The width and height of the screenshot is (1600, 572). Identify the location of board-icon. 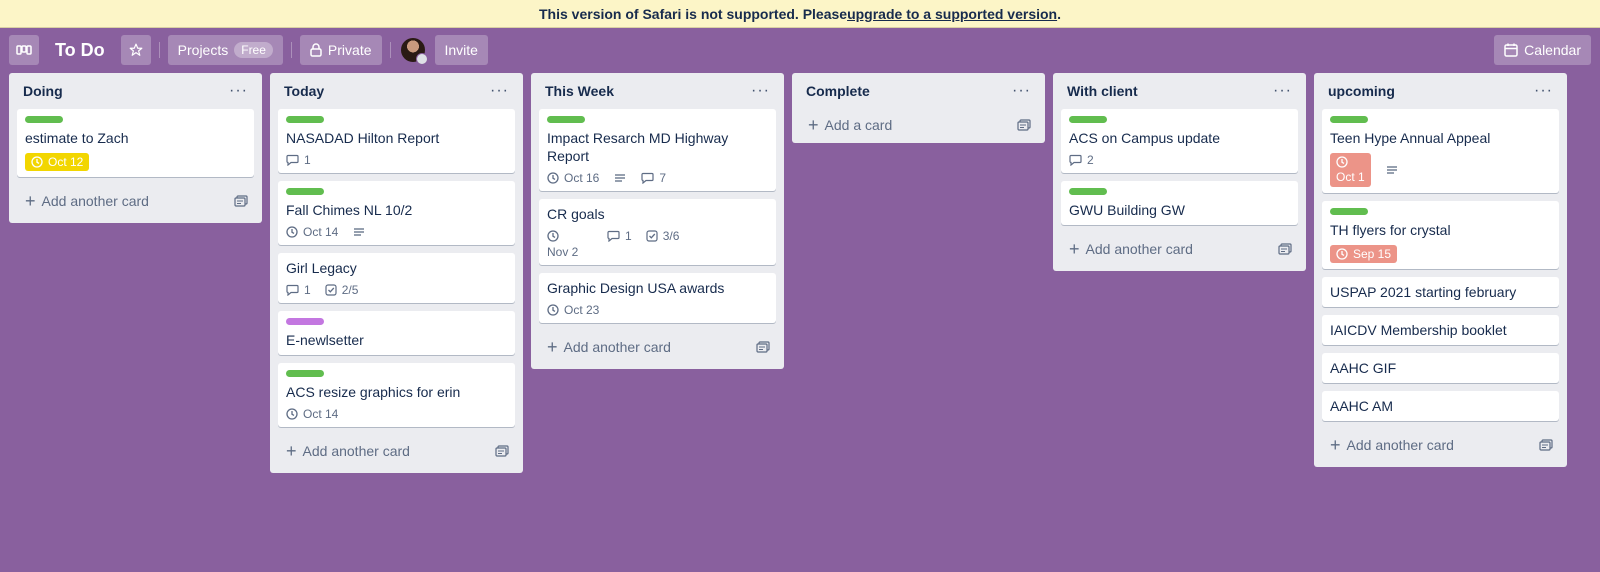
(24, 50).